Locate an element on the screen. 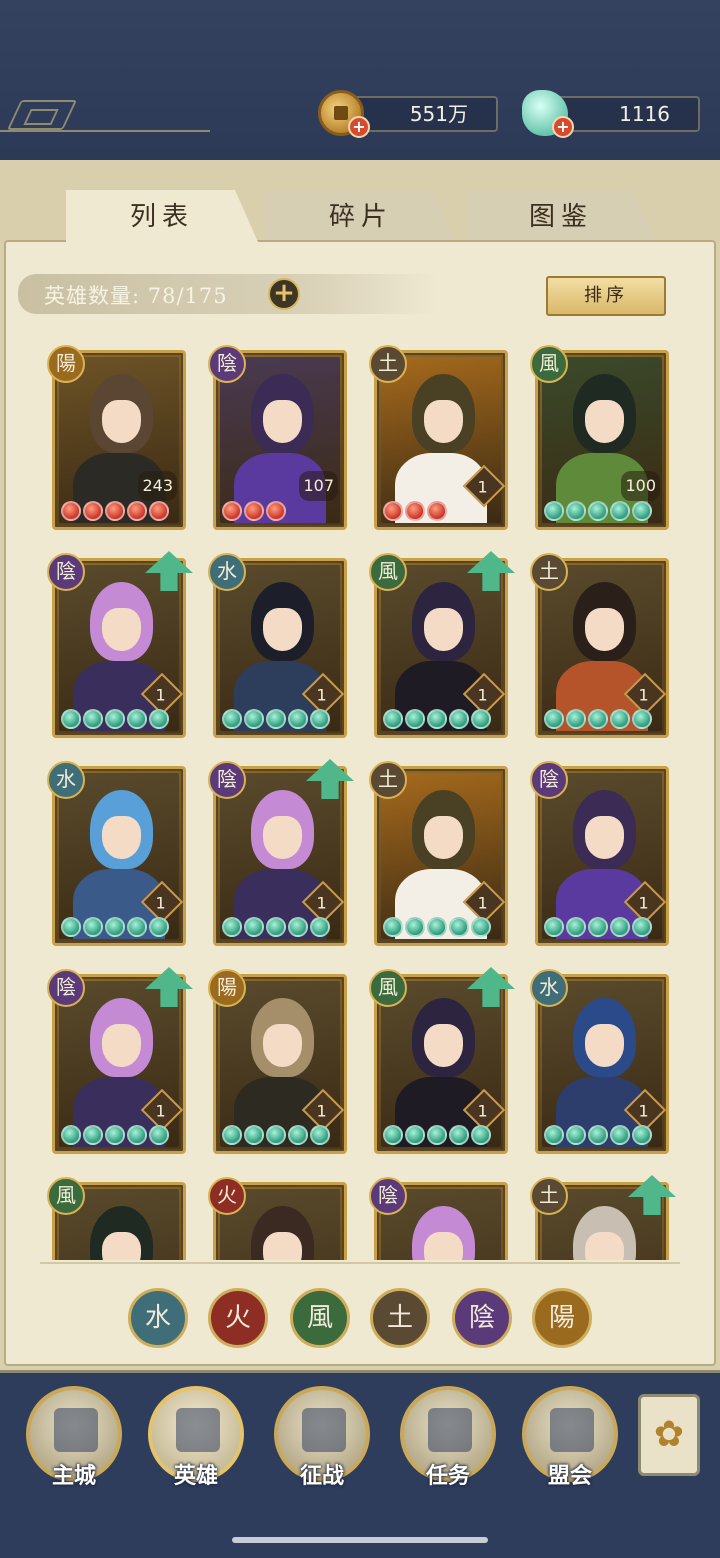 This screenshot has width=720, height=1558. hero-card: 風 is located at coordinates (116, 1218).